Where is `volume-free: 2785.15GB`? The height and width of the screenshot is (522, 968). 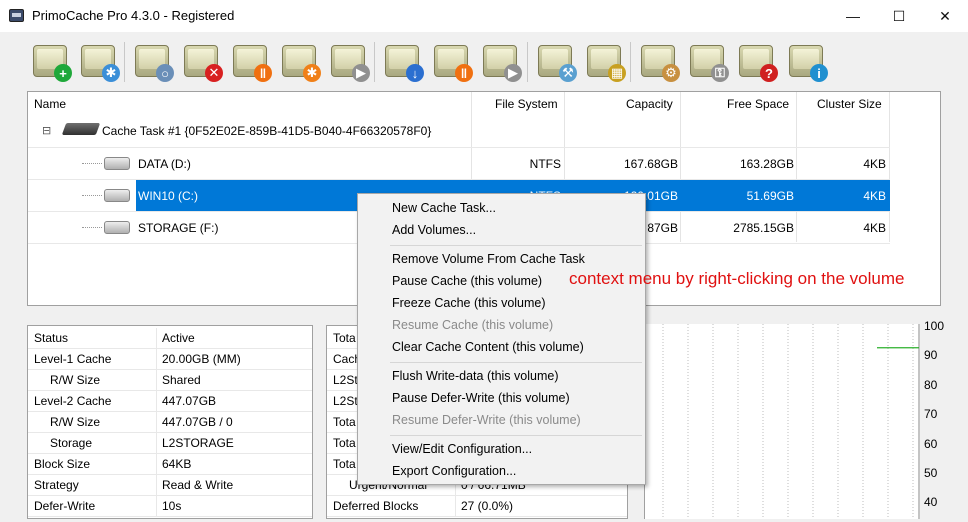
volume-free: 2785.15GB is located at coordinates (763, 228).